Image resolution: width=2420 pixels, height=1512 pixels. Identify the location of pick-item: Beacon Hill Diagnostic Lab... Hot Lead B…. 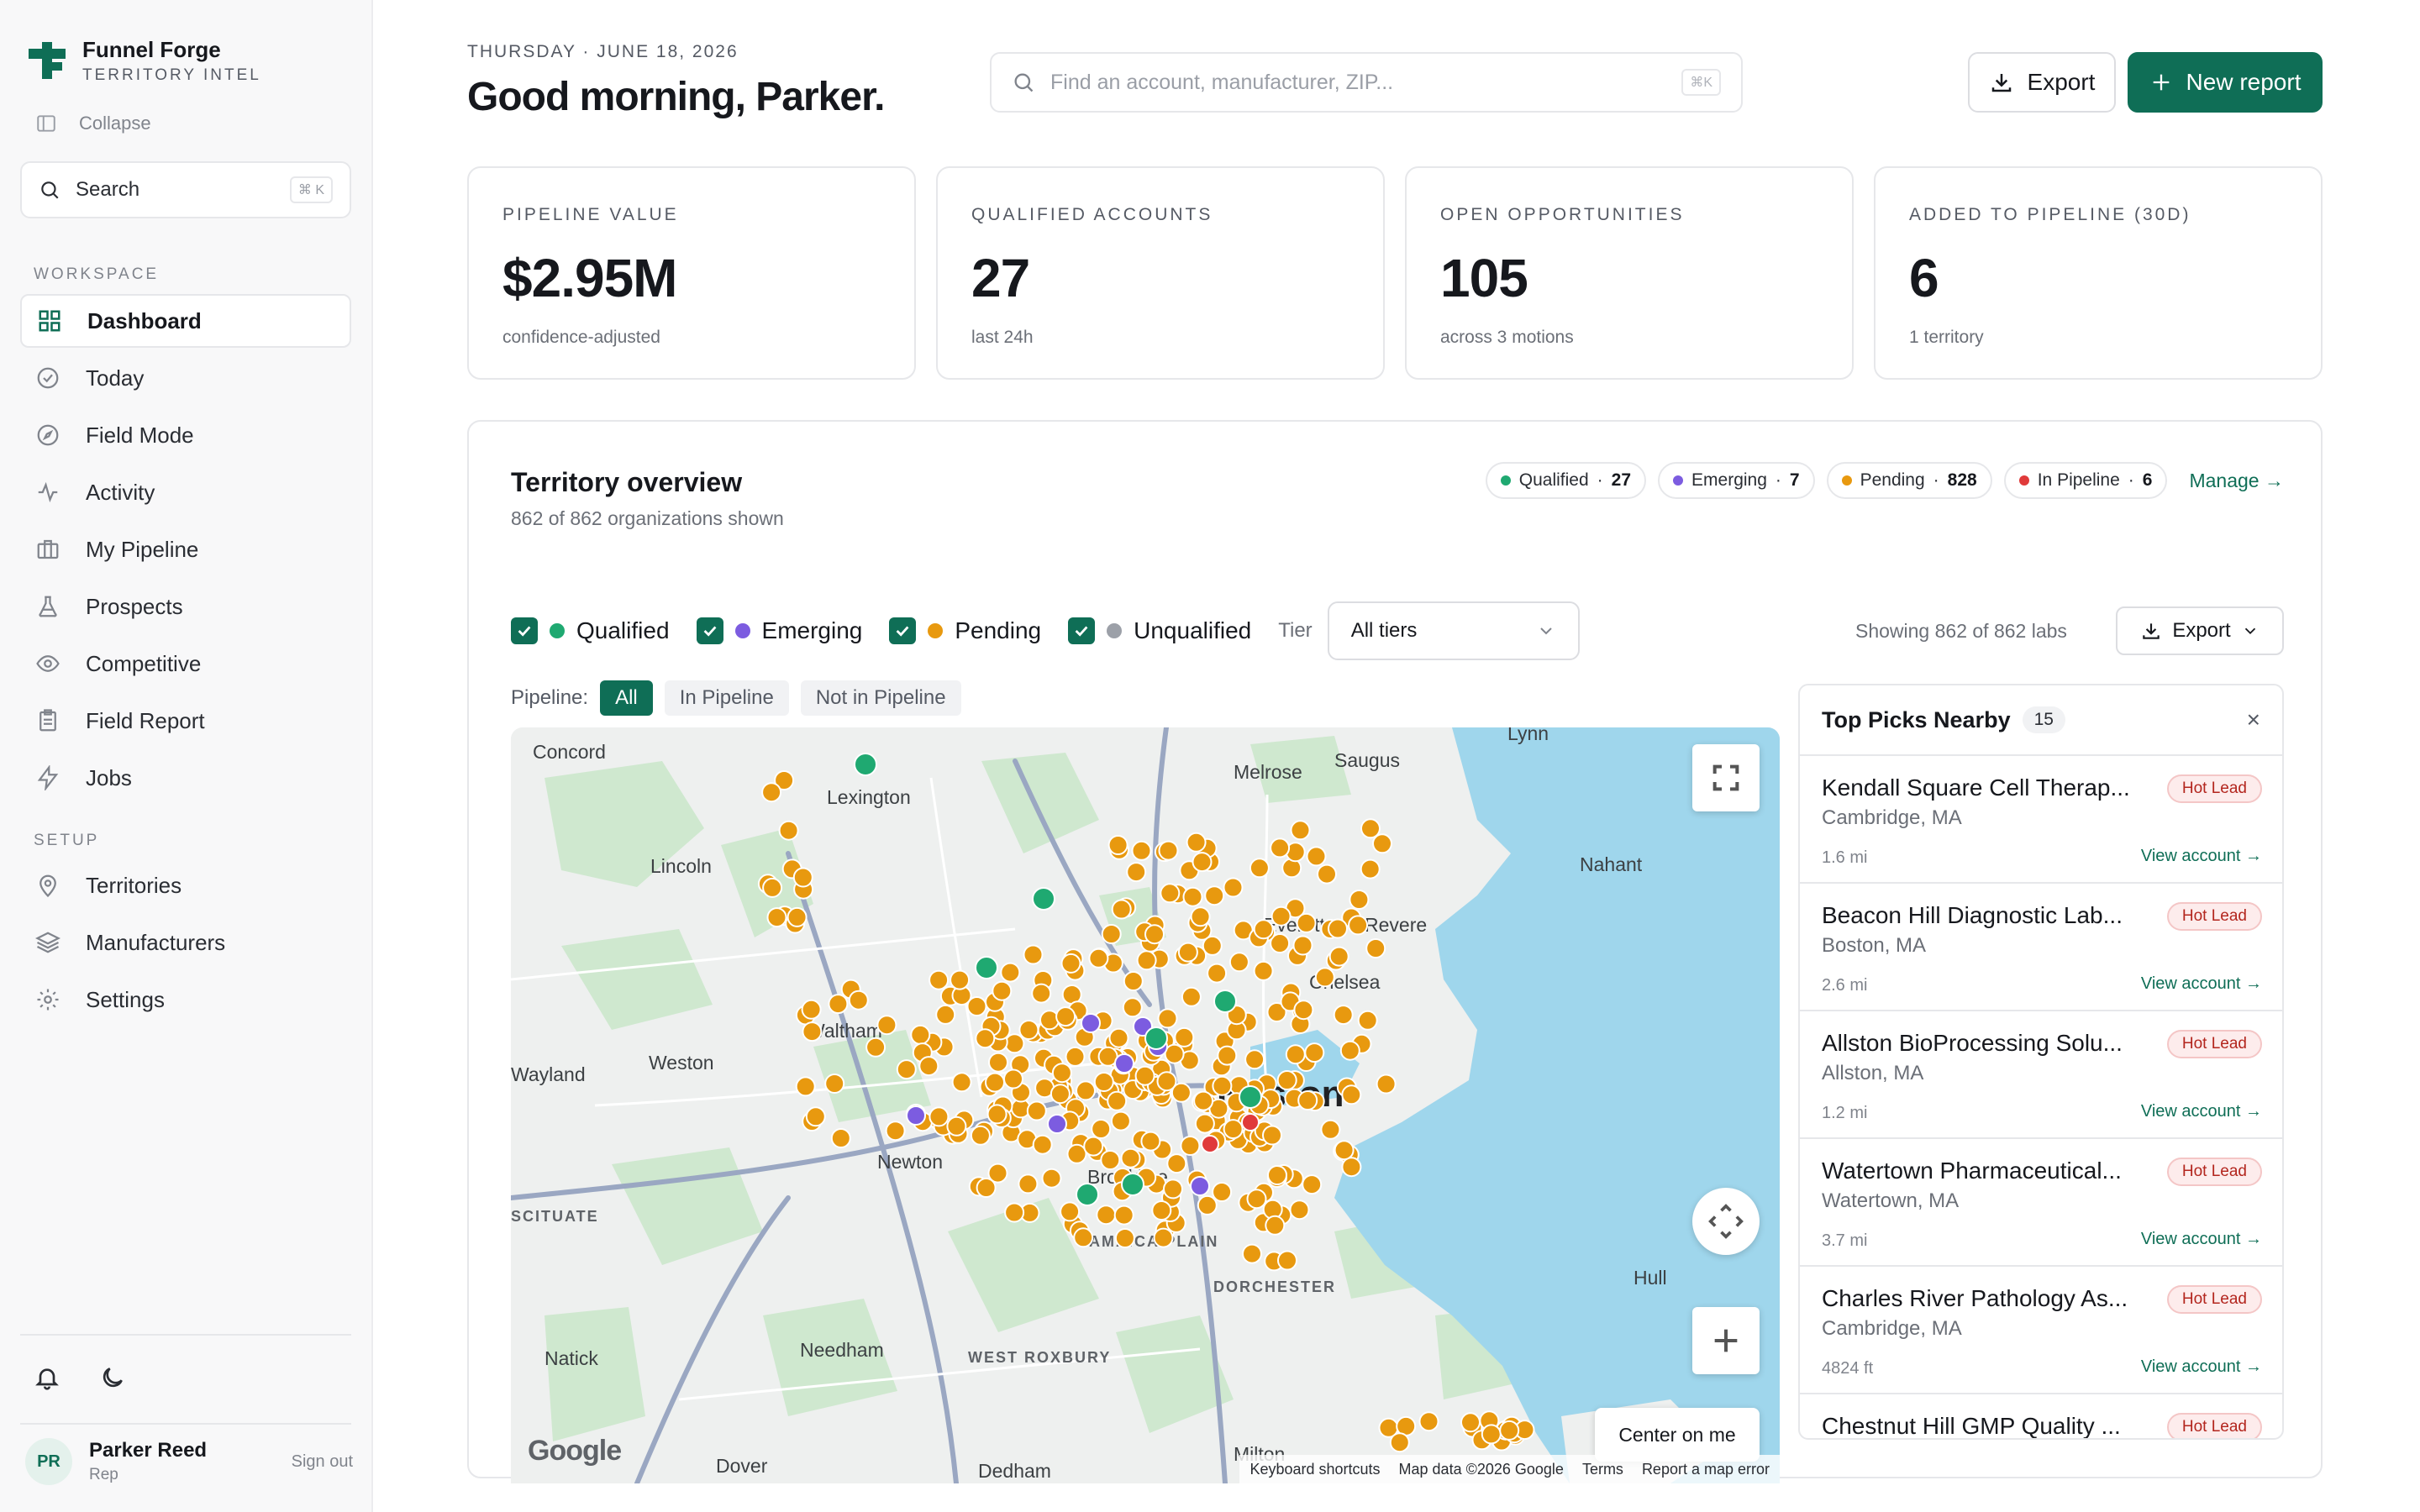
(2041, 947).